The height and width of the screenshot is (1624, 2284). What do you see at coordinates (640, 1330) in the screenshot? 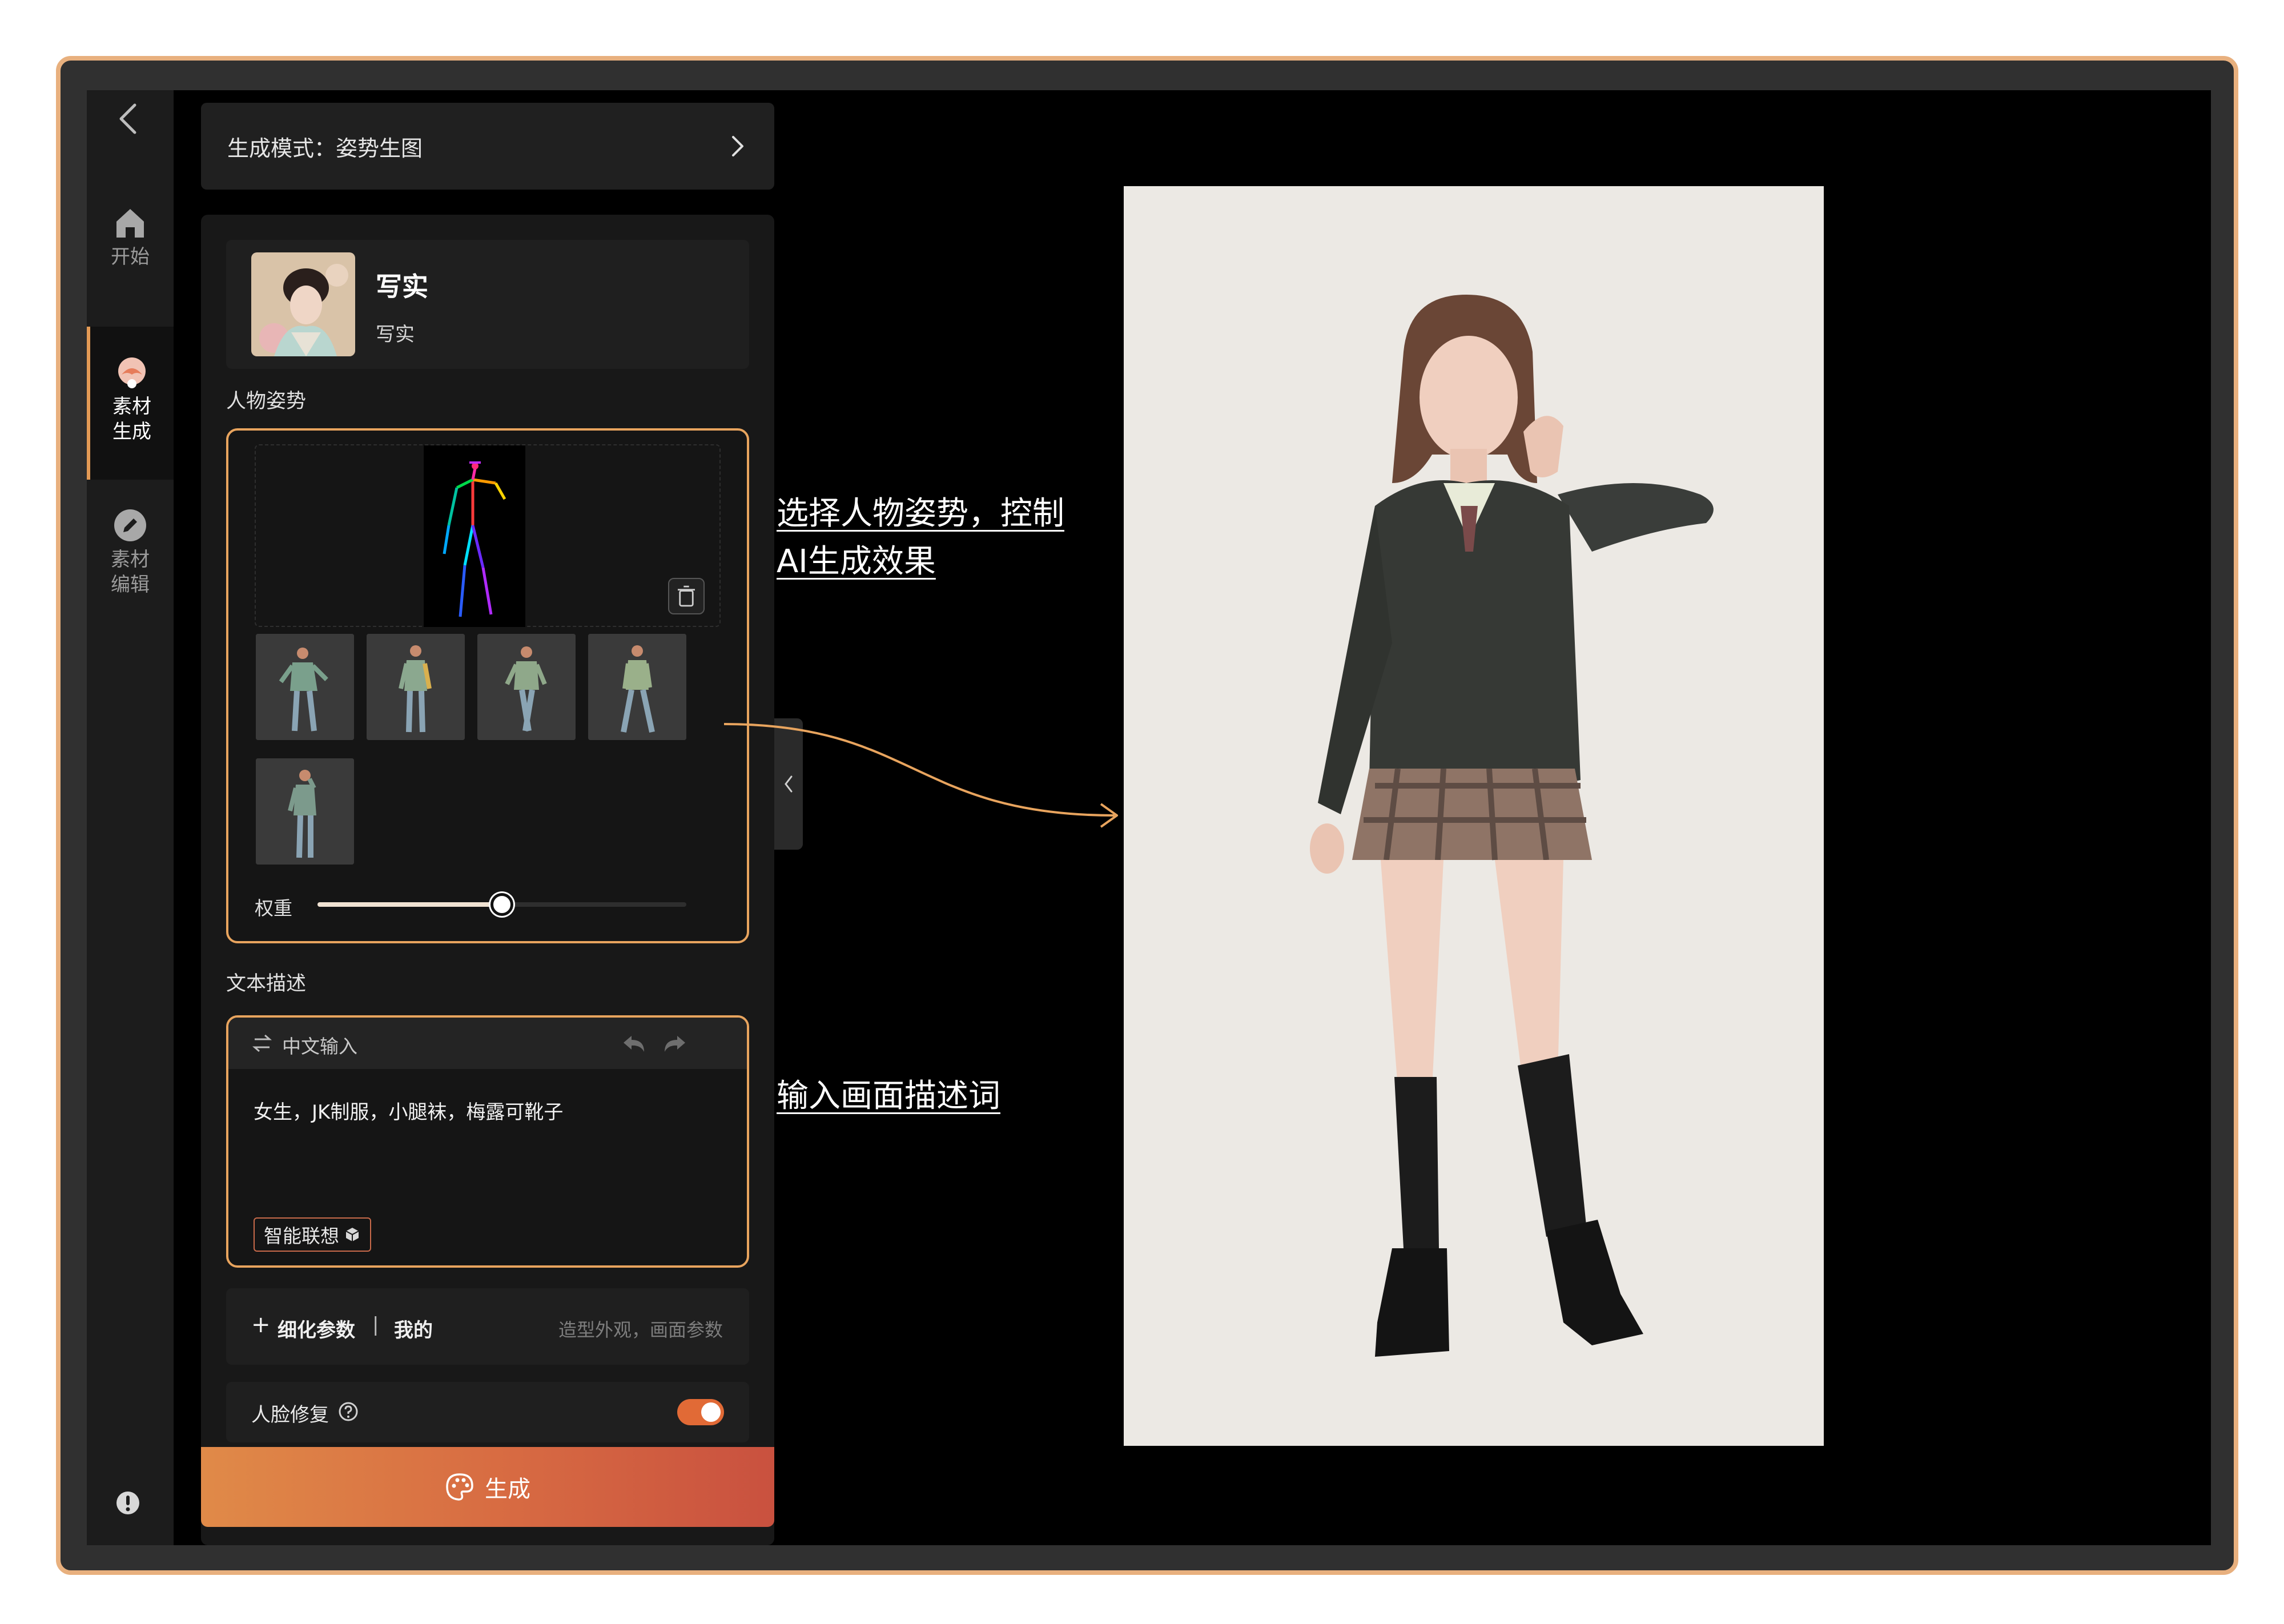
I see `refine-params-hint: 造型外观，画面参数` at bounding box center [640, 1330].